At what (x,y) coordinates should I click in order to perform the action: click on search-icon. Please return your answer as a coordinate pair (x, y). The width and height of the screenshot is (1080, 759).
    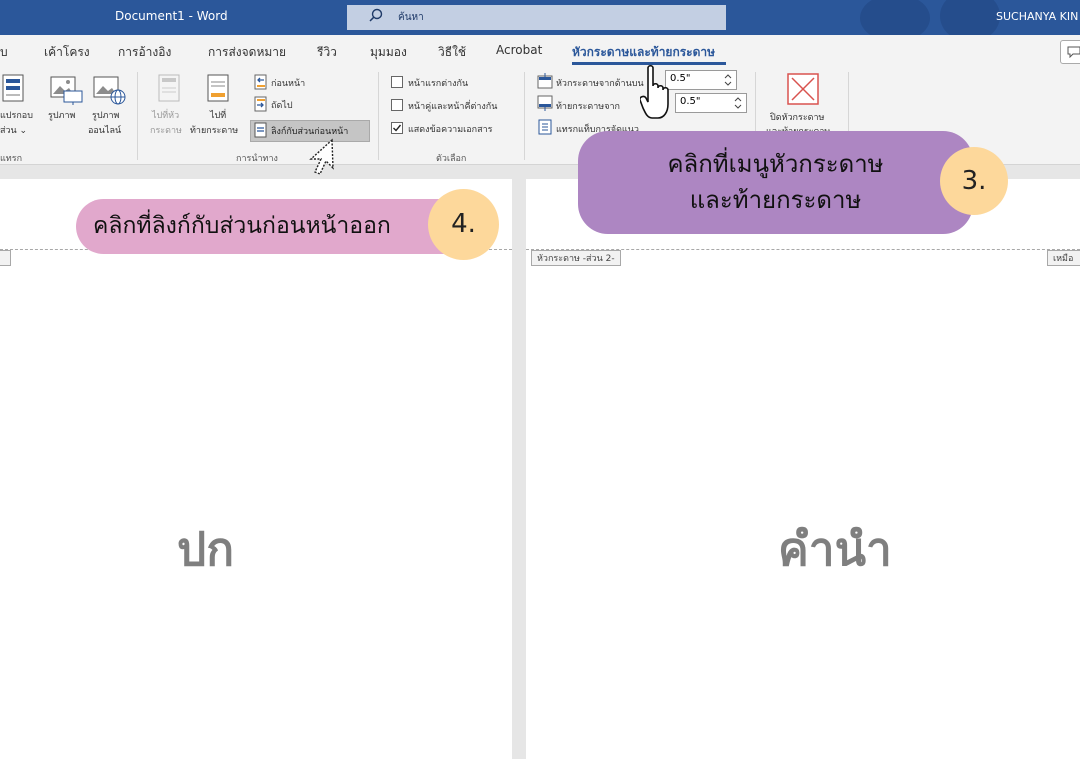
    Looking at the image, I should click on (376, 16).